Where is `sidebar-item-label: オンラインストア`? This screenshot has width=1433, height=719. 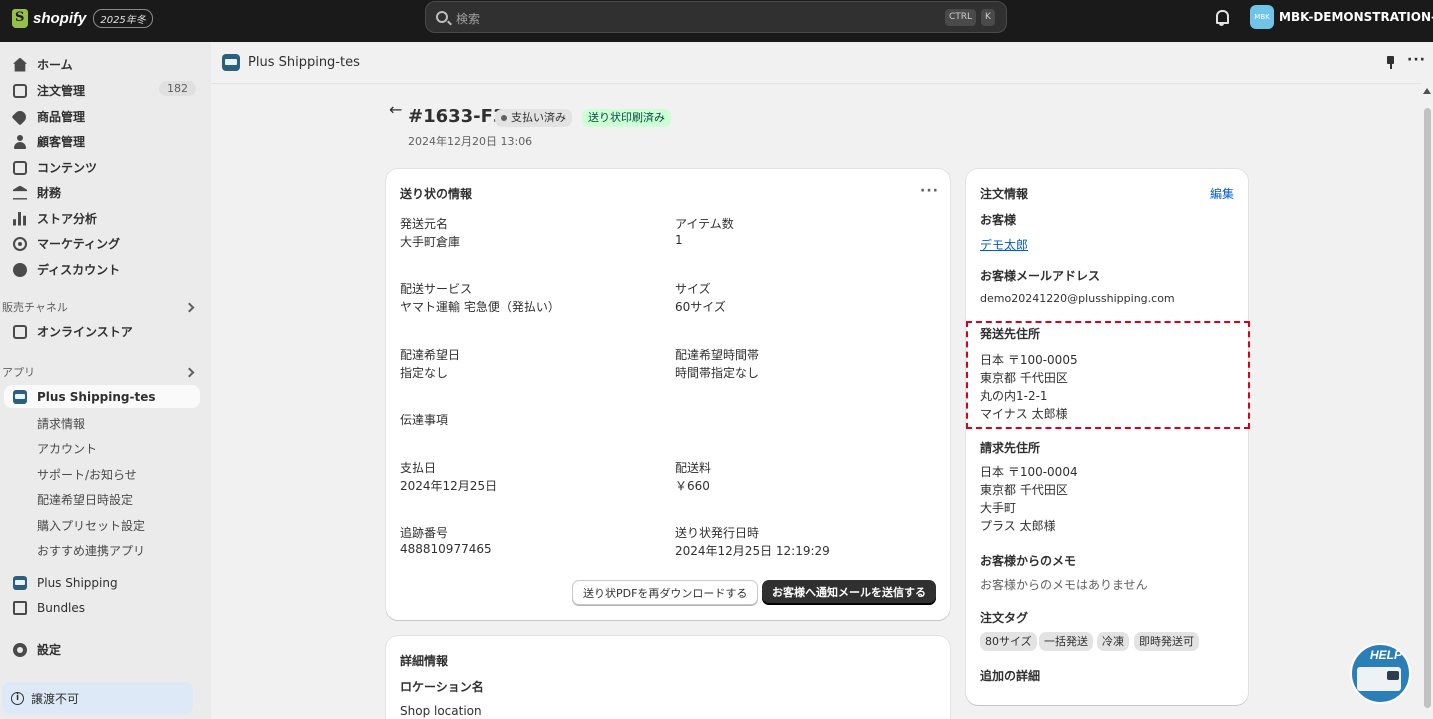 sidebar-item-label: オンラインストア is located at coordinates (85, 332).